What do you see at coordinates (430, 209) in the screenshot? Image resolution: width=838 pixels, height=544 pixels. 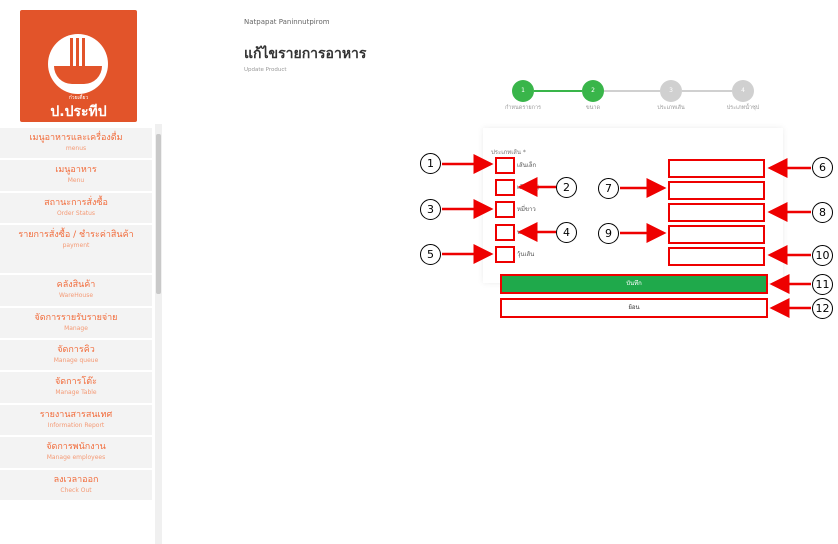 I see `callout-3: 3` at bounding box center [430, 209].